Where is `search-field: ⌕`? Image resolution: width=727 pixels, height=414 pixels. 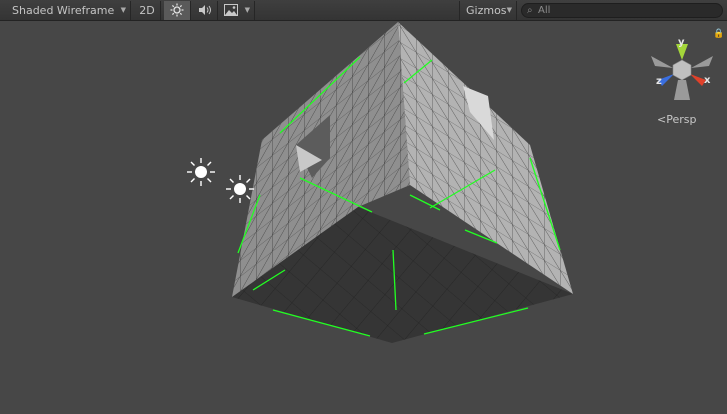
search-field: ⌕ is located at coordinates (622, 10).